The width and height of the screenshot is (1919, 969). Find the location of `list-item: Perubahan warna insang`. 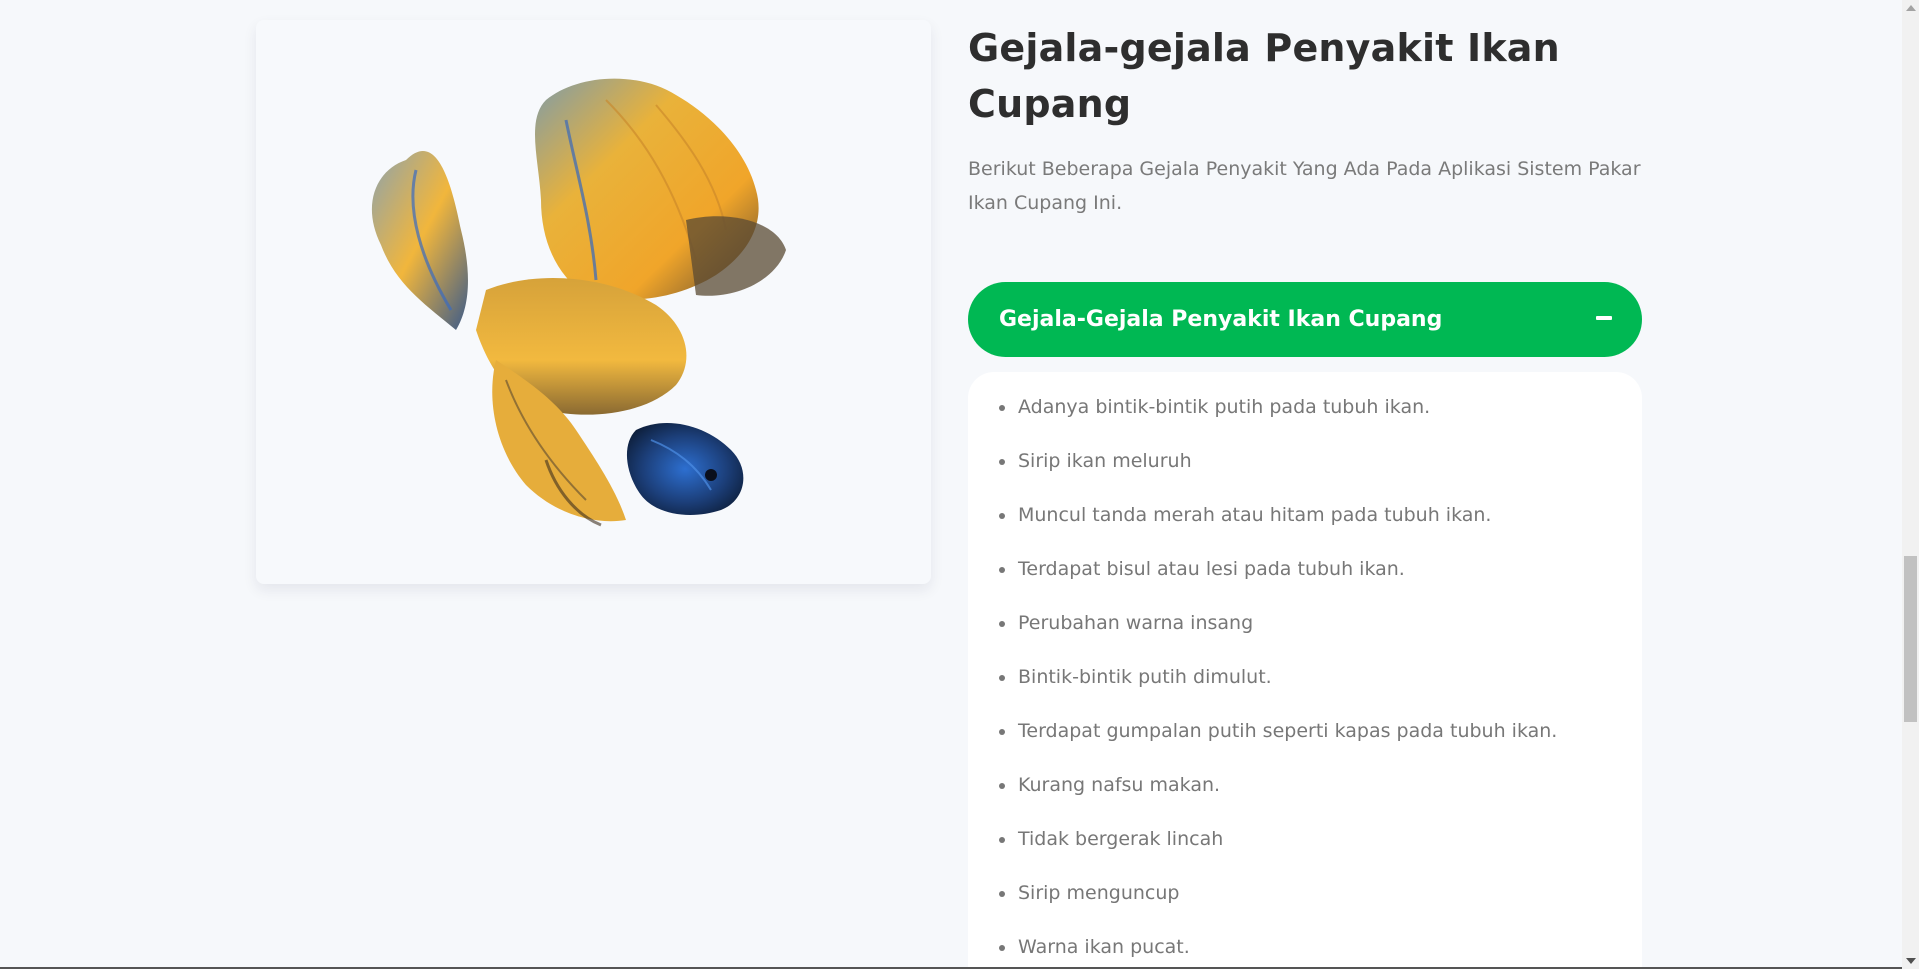

list-item: Perubahan warna insang is located at coordinates (1305, 635).